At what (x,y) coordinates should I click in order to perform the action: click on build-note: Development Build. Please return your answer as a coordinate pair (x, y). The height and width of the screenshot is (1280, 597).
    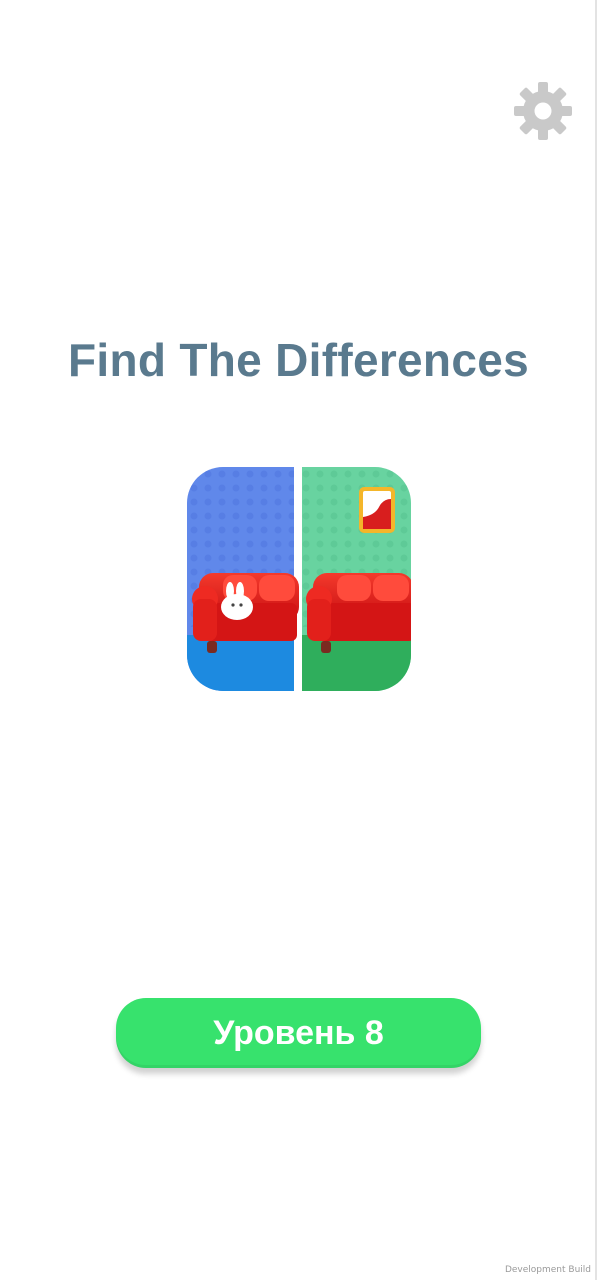
    Looking at the image, I should click on (547, 1270).